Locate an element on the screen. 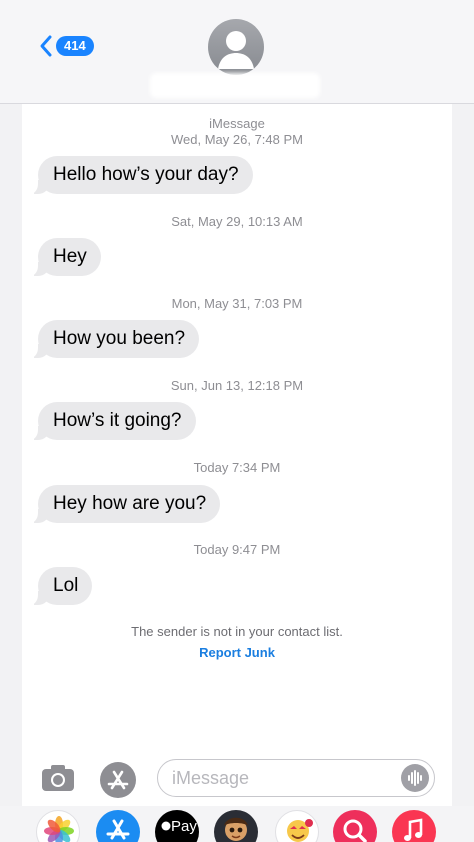 The height and width of the screenshot is (842, 474). waveform-icon is located at coordinates (415, 778).